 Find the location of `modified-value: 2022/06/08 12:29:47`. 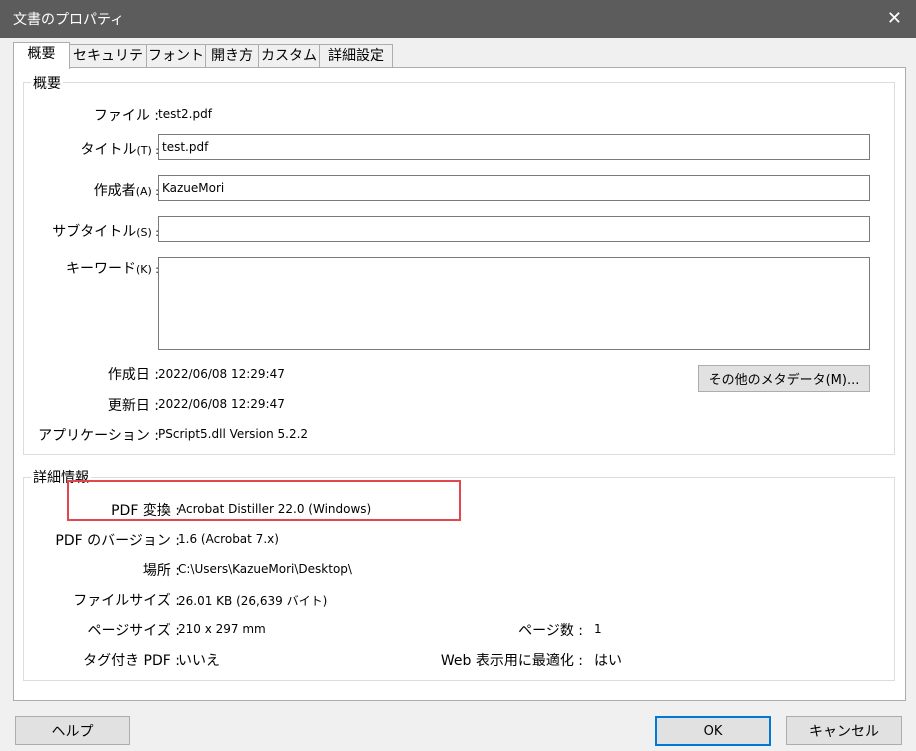

modified-value: 2022/06/08 12:29:47 is located at coordinates (221, 404).